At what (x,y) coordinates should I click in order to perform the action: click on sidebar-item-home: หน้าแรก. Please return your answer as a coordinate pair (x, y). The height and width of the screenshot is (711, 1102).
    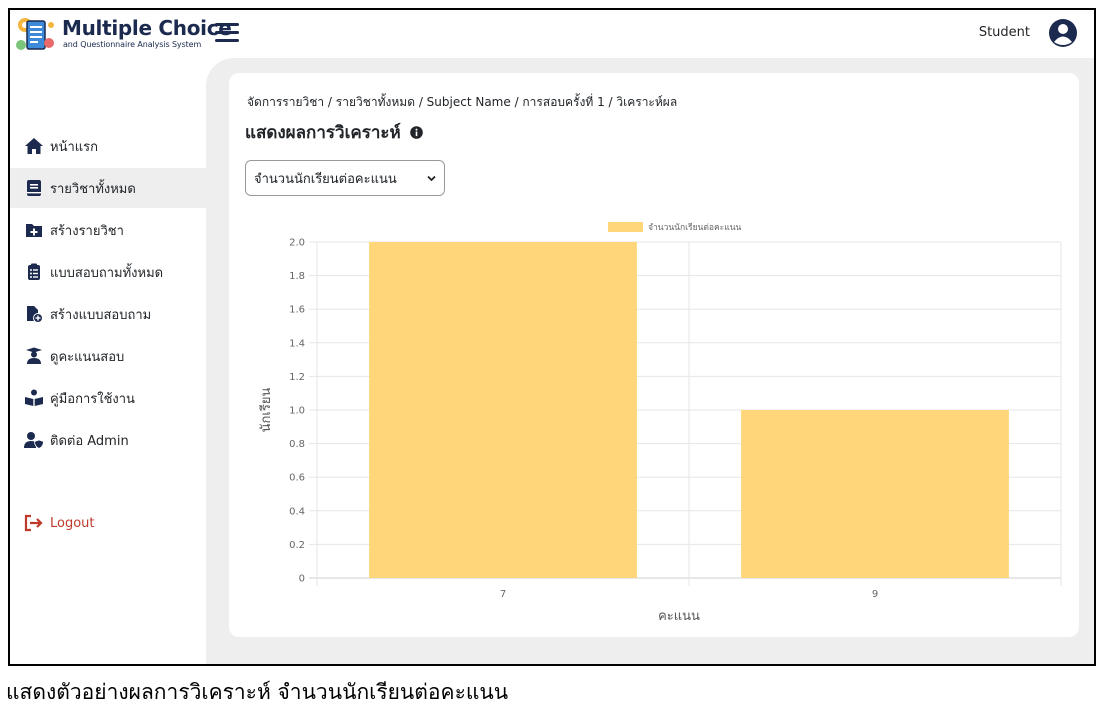
    Looking at the image, I should click on (108, 146).